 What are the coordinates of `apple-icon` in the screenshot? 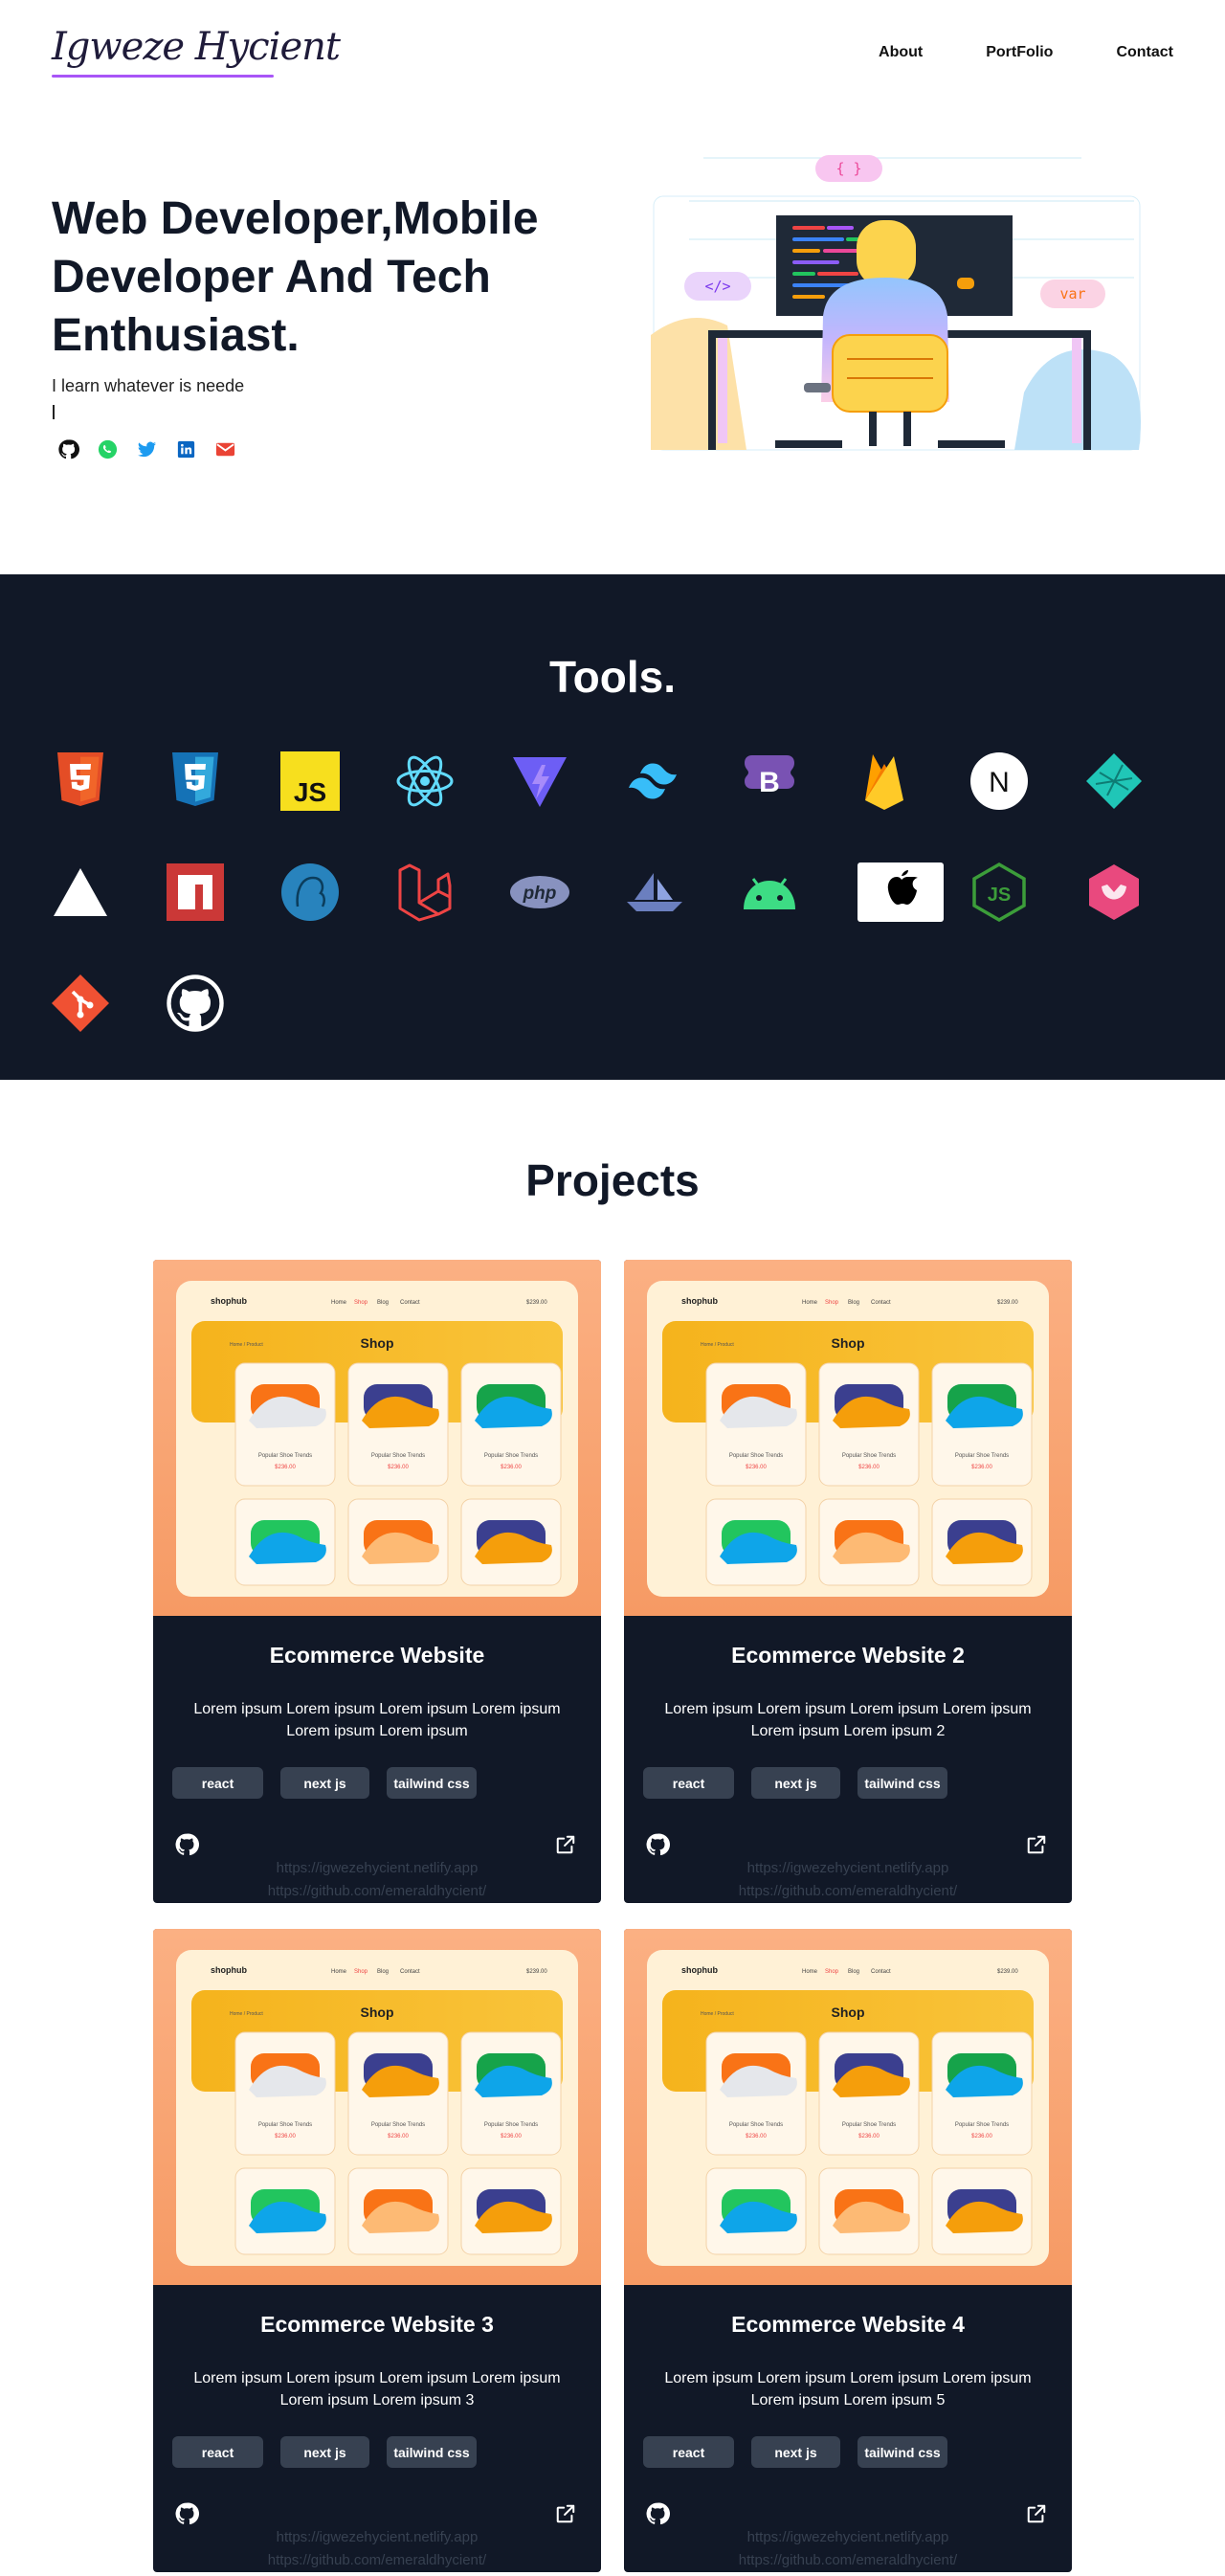 It's located at (901, 892).